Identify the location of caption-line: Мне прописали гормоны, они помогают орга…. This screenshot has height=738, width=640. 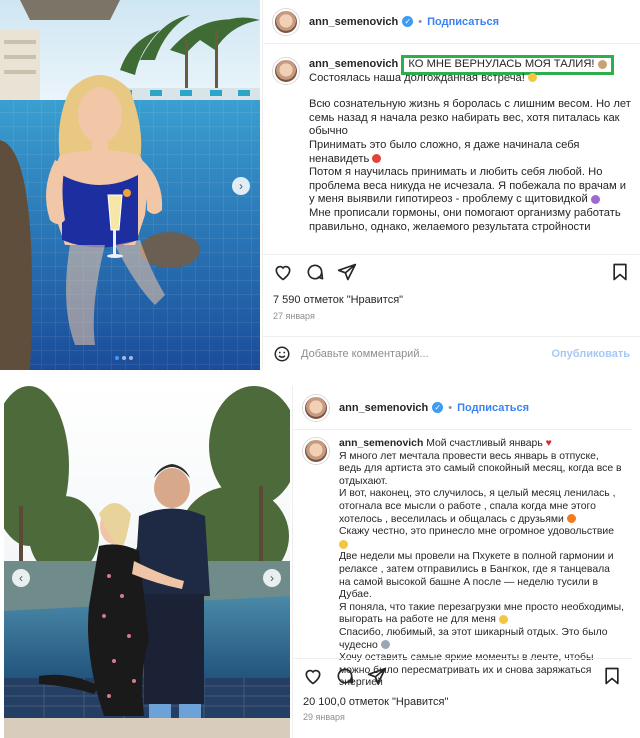
(465, 219).